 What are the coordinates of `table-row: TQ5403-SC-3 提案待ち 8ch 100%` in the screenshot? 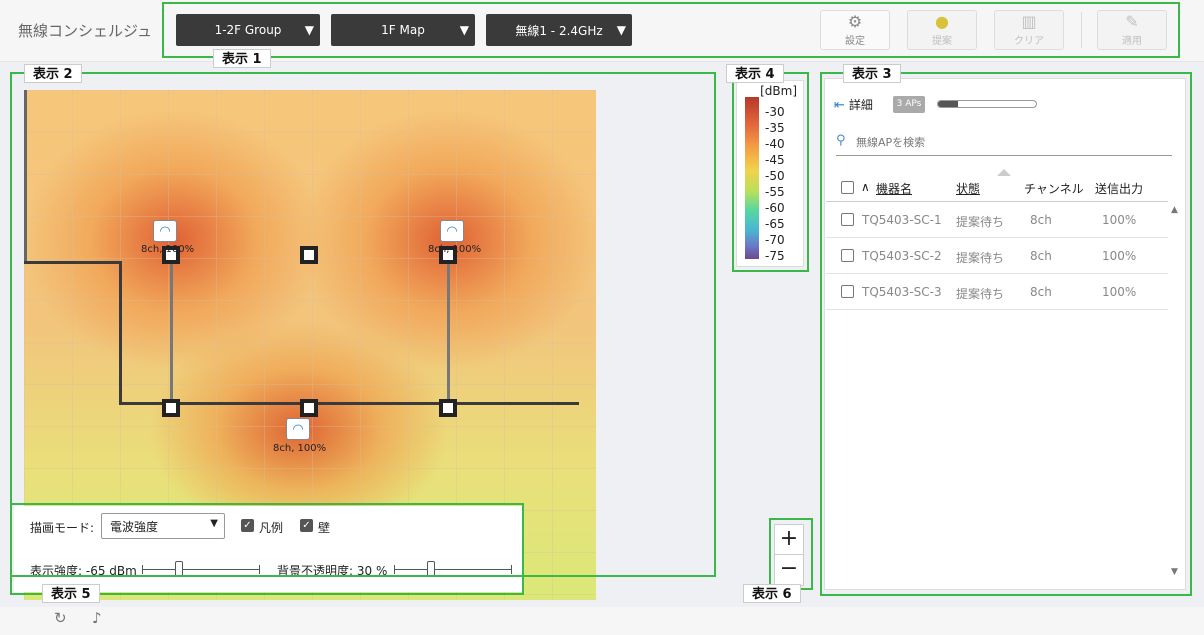 It's located at (997, 292).